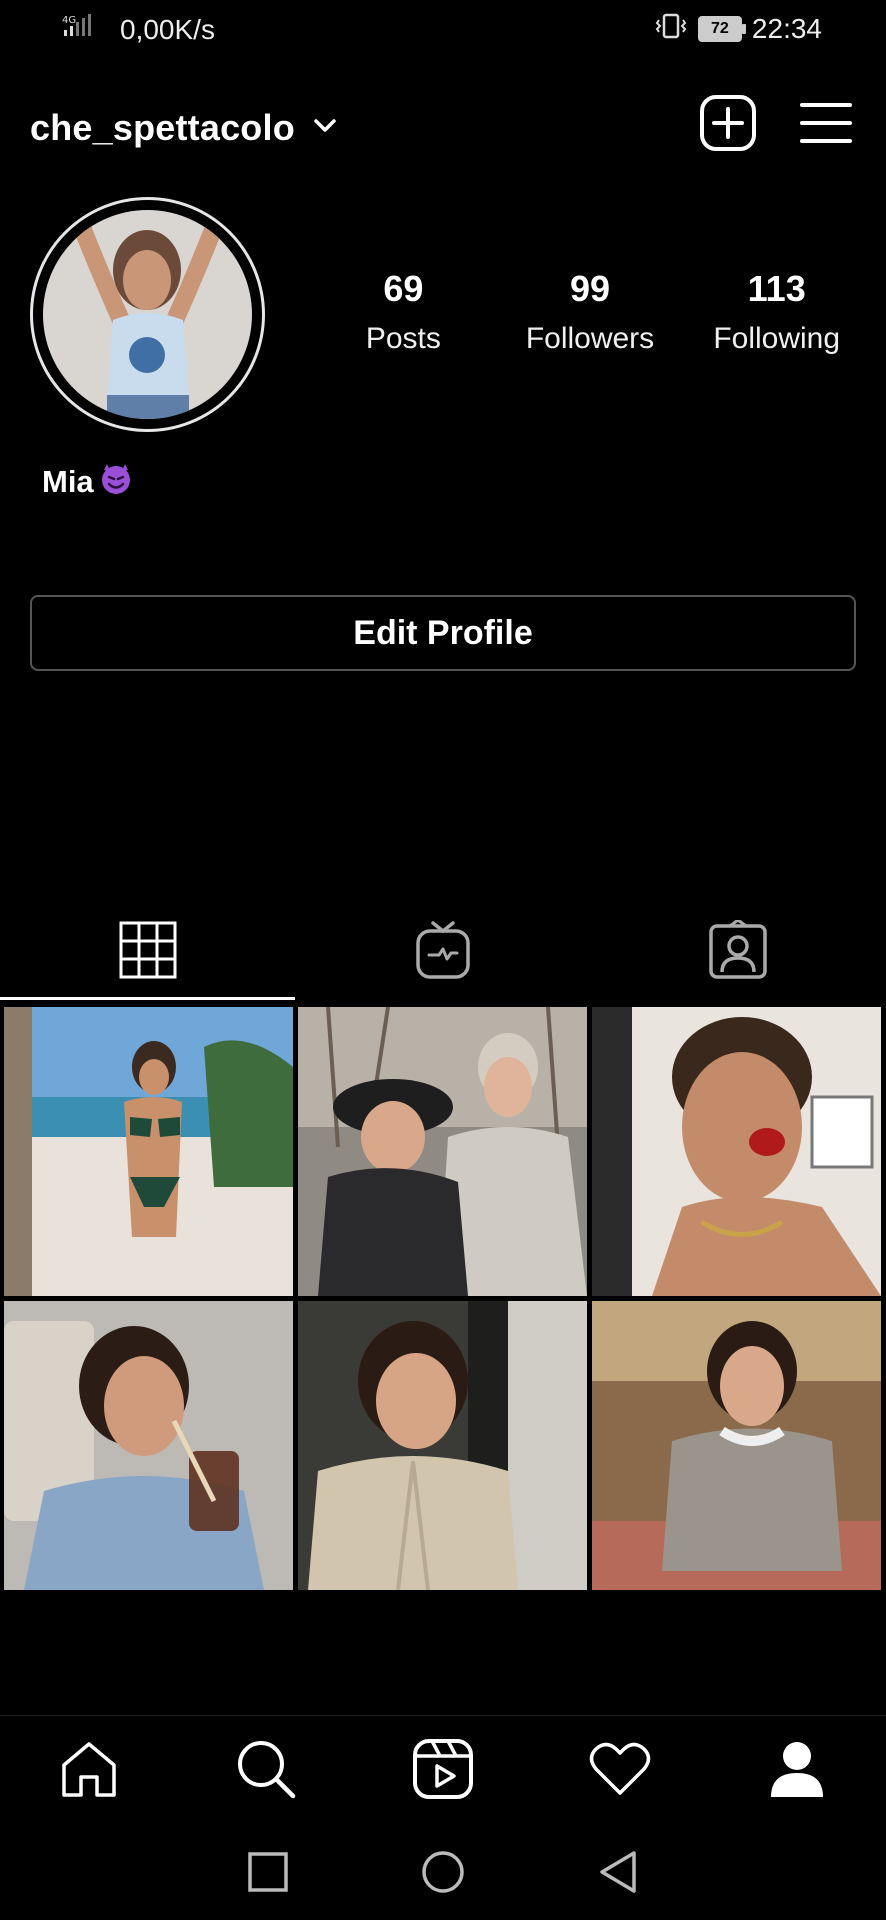  I want to click on plus-square-icon, so click(728, 125).